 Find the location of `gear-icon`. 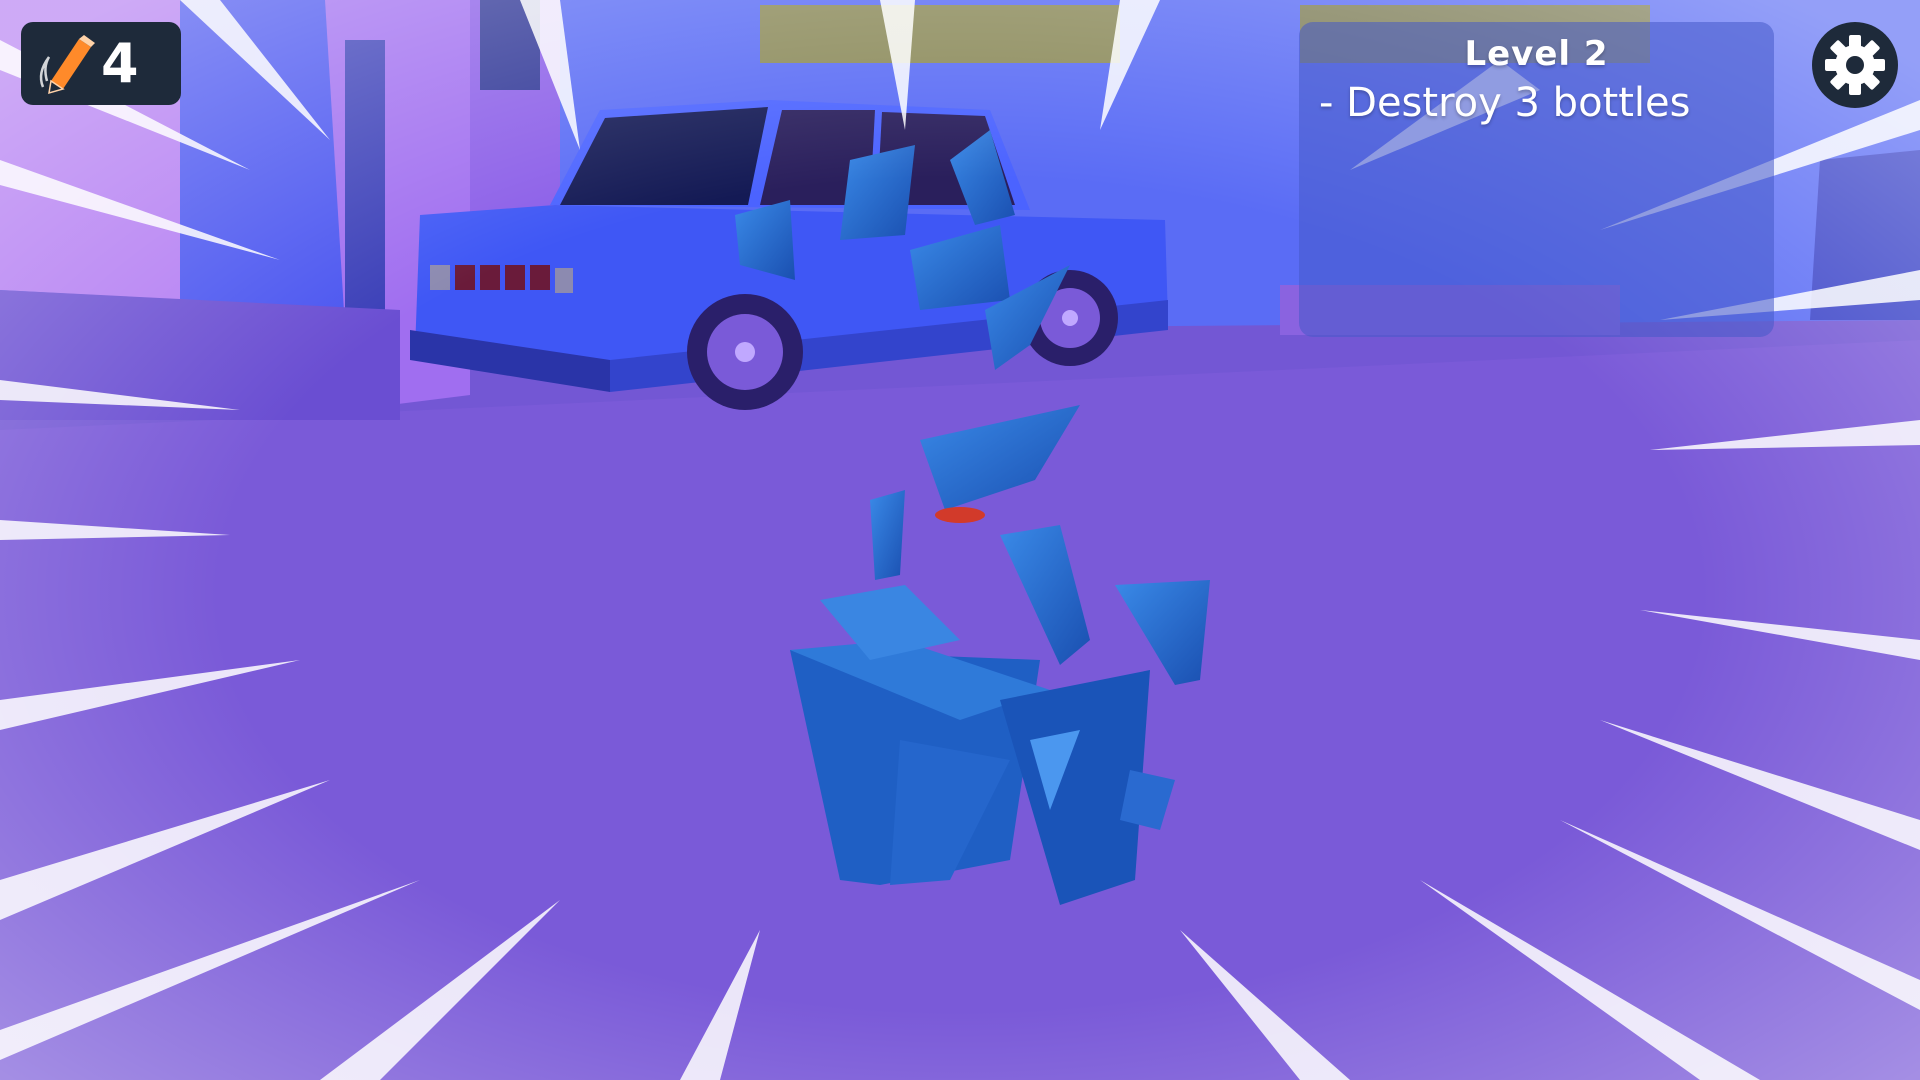

gear-icon is located at coordinates (1855, 65).